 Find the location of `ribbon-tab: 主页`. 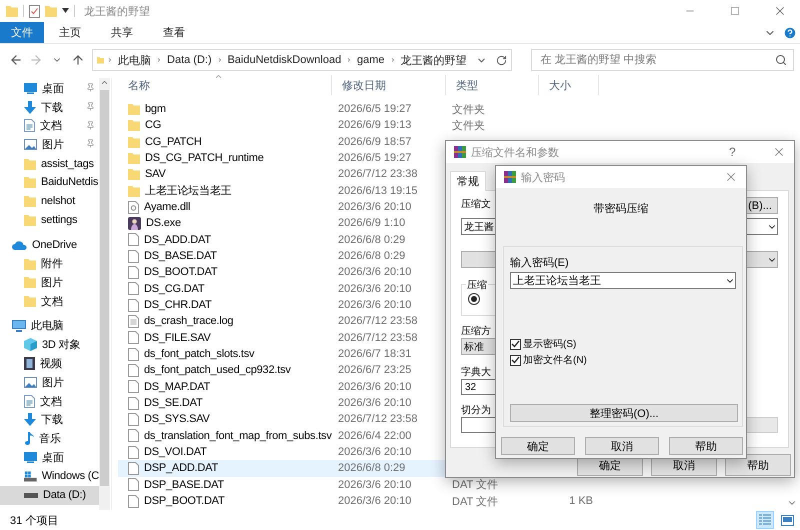

ribbon-tab: 主页 is located at coordinates (70, 32).